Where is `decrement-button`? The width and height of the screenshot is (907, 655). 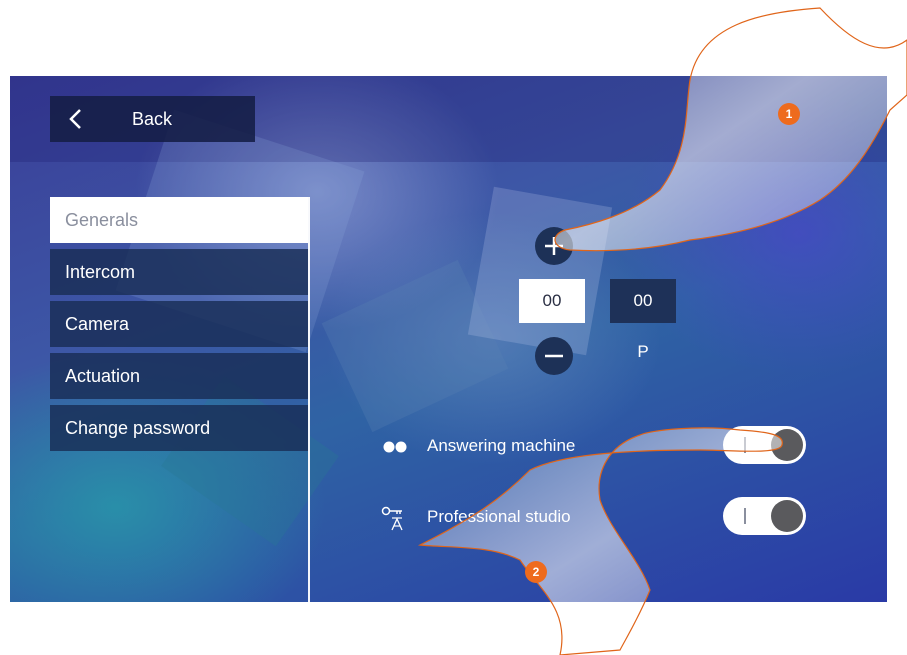
decrement-button is located at coordinates (554, 356).